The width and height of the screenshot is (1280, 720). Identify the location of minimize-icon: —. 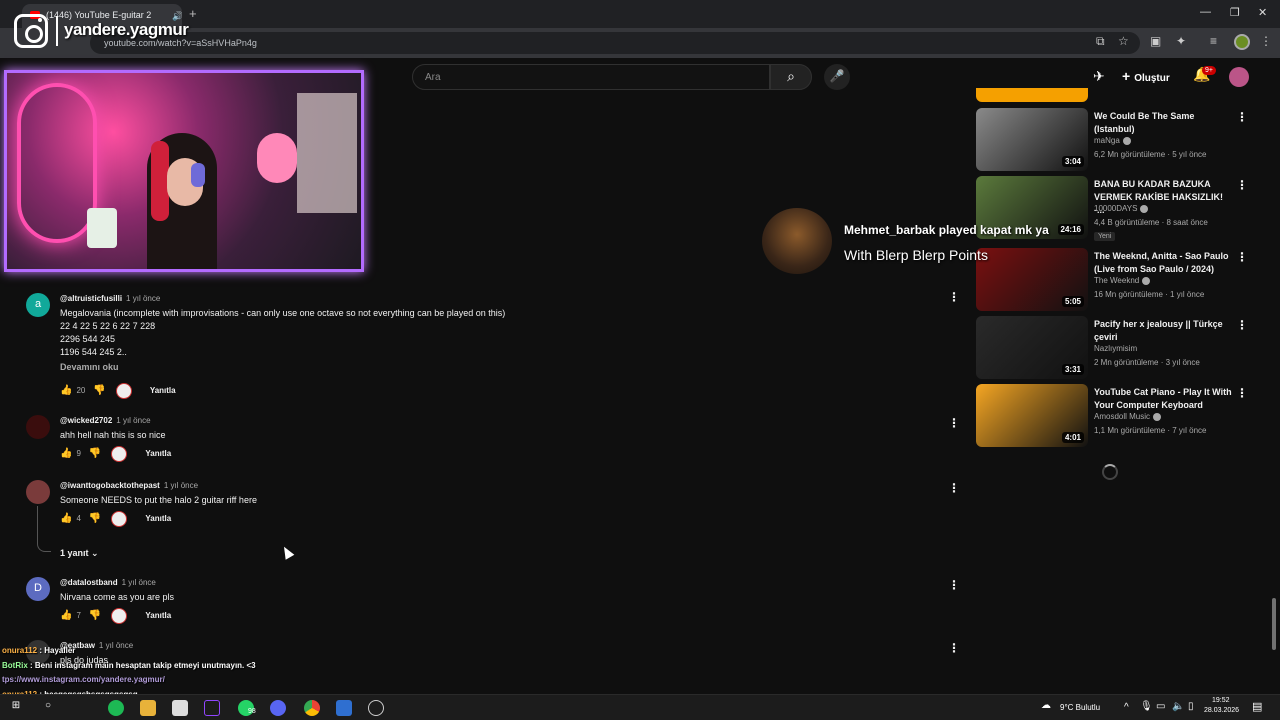
(1205, 12).